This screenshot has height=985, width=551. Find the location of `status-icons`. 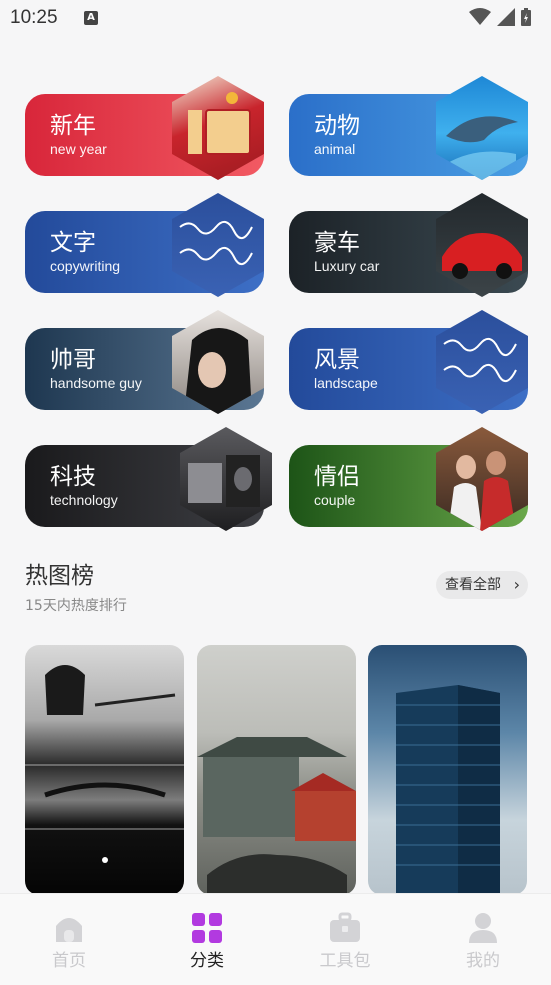

status-icons is located at coordinates (500, 17).